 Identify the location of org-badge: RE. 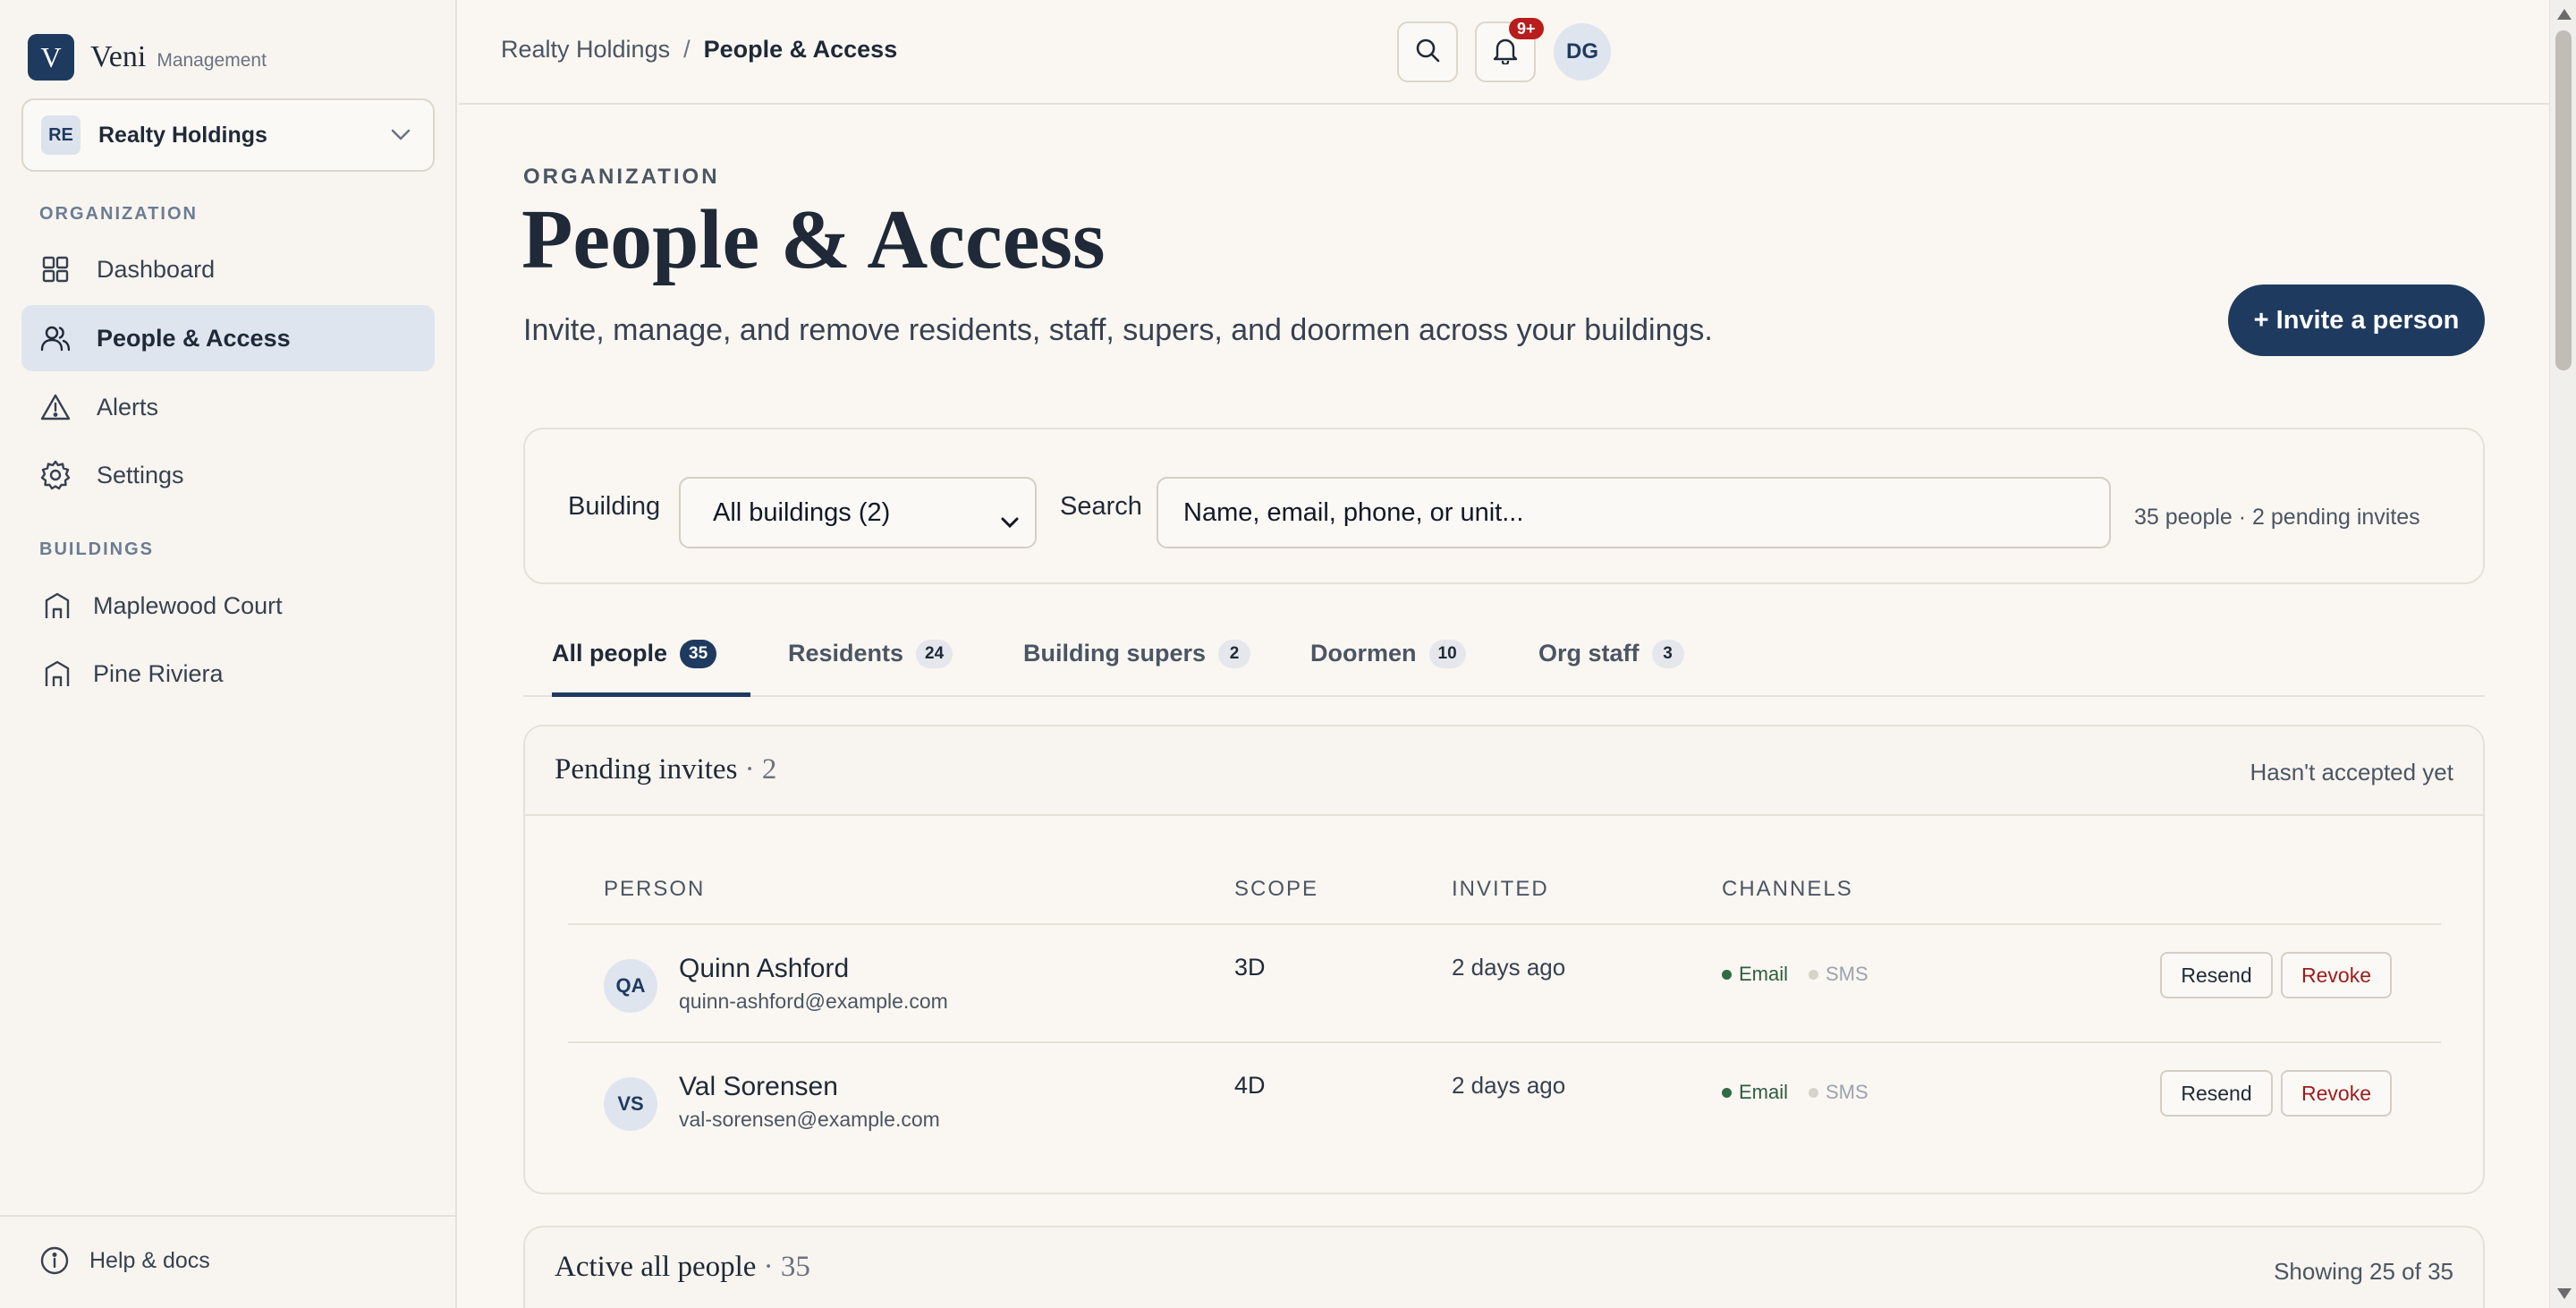
(60, 135).